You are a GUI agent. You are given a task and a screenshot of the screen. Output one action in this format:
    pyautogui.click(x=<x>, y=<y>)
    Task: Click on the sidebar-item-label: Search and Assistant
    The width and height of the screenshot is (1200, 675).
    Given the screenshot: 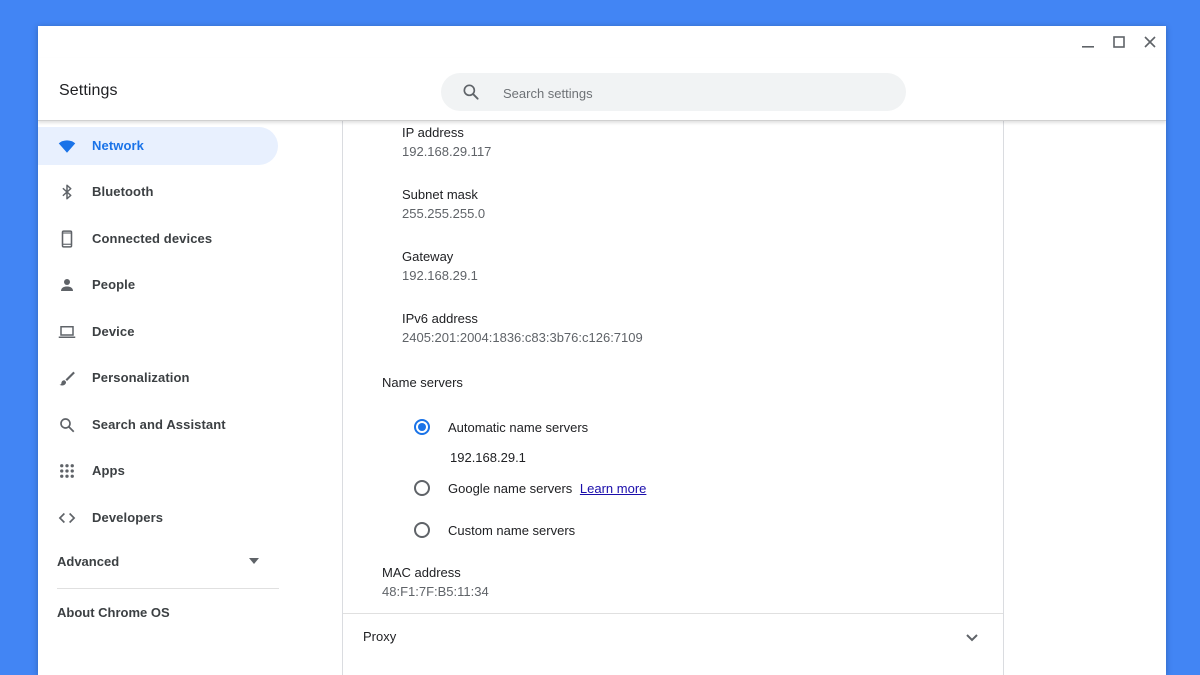 What is the action you would take?
    pyautogui.click(x=159, y=424)
    